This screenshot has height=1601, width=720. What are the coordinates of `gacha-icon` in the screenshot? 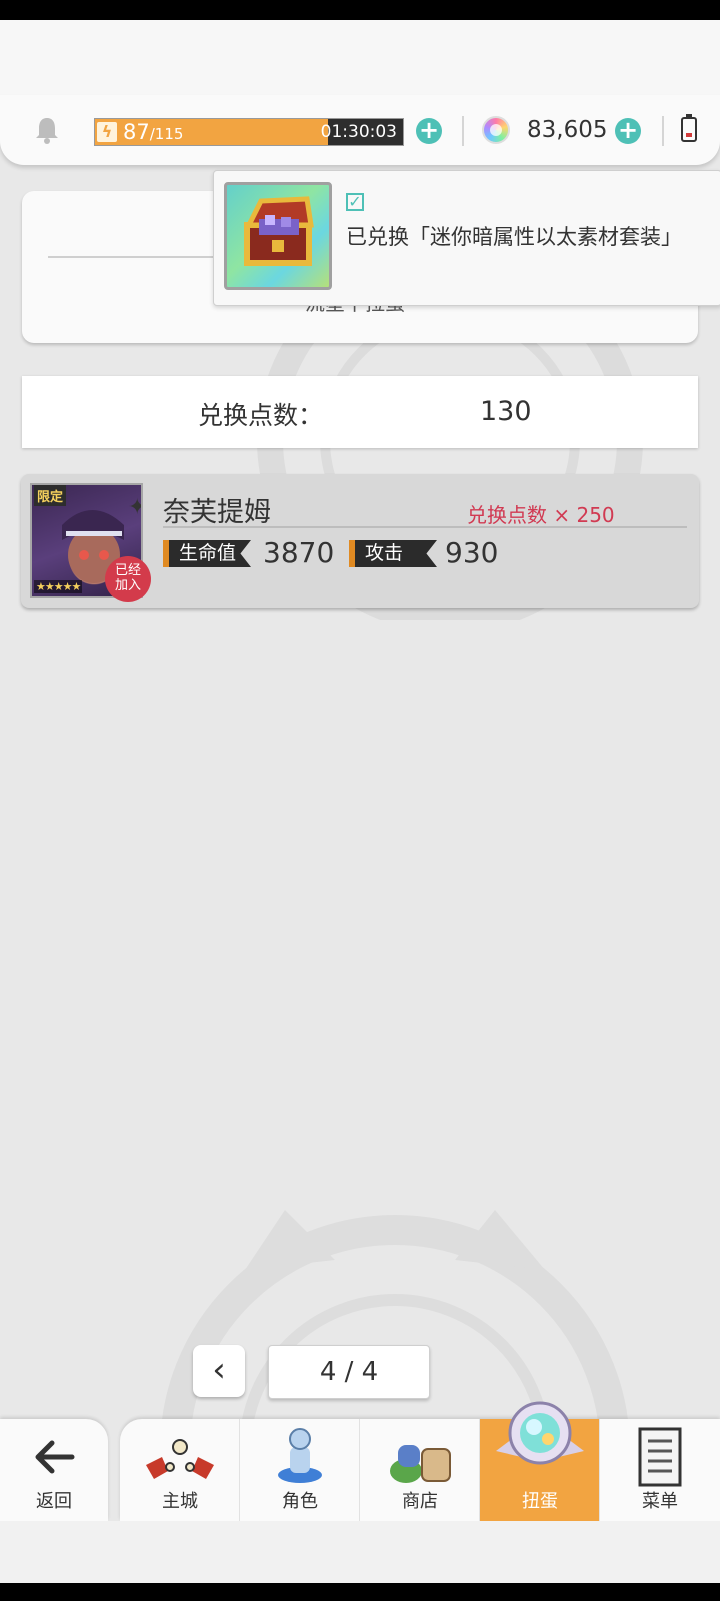 It's located at (540, 1433).